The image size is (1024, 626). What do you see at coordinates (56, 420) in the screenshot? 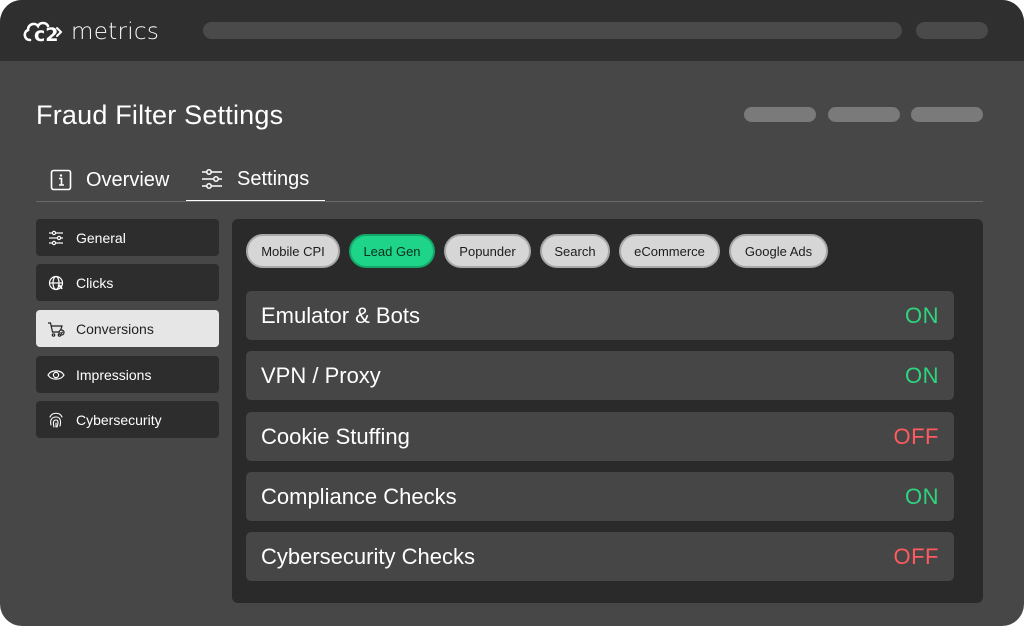
I see `fingerprint-icon` at bounding box center [56, 420].